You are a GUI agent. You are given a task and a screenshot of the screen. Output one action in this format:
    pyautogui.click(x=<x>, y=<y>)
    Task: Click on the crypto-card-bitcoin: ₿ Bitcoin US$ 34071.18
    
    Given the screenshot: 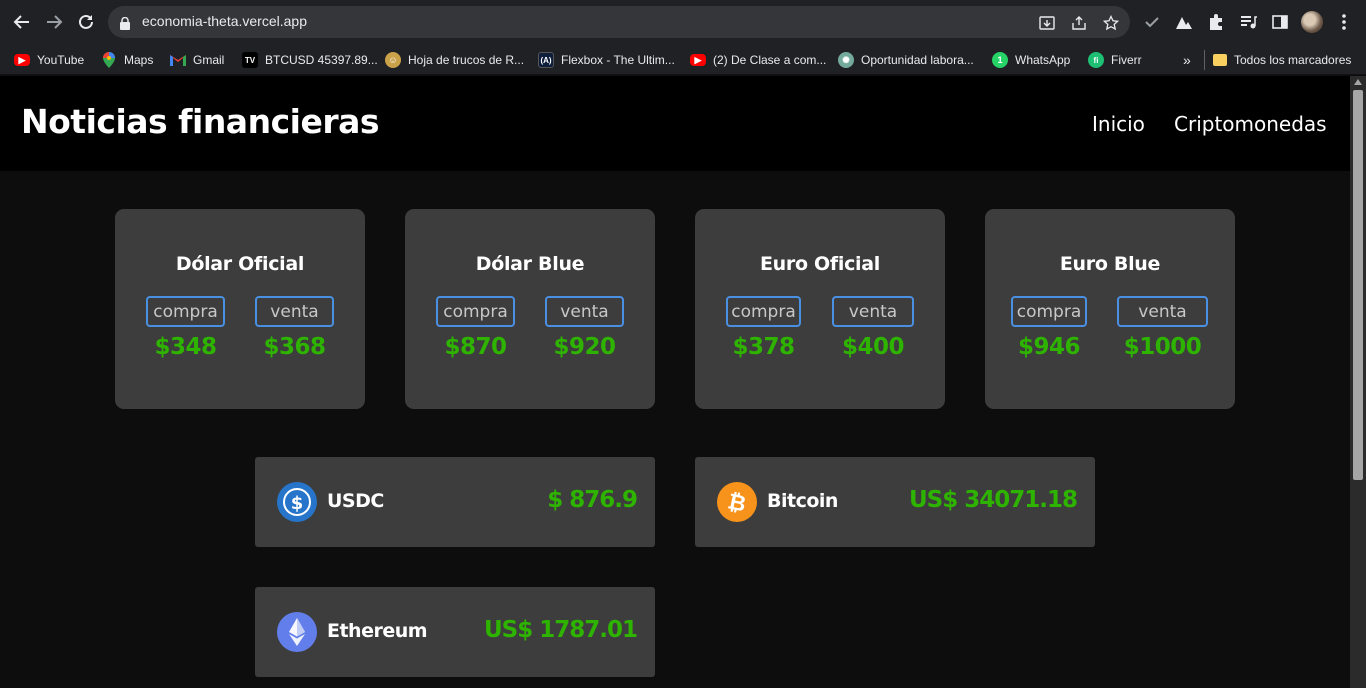 What is the action you would take?
    pyautogui.click(x=895, y=502)
    